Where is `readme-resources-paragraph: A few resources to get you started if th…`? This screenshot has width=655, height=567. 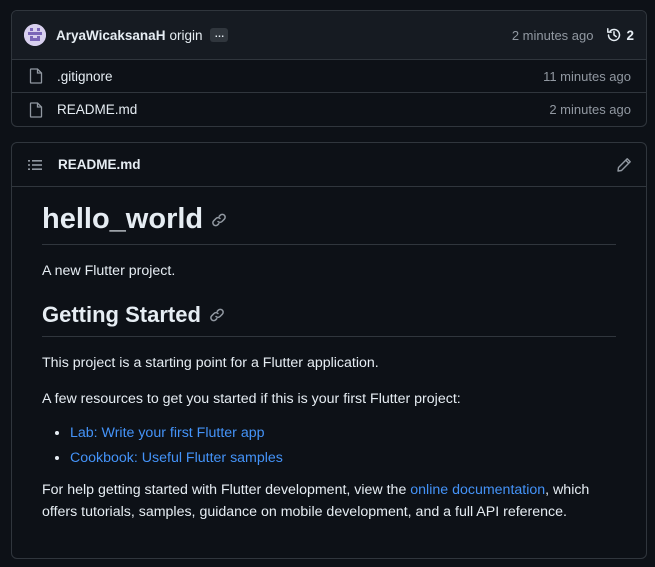 readme-resources-paragraph: A few resources to get you started if th… is located at coordinates (251, 399).